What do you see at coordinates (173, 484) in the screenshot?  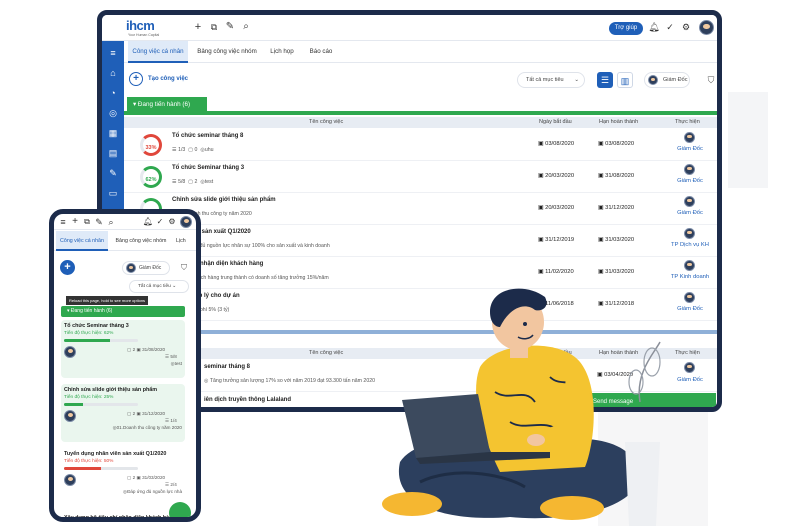 I see `subtask-count: 2/4` at bounding box center [173, 484].